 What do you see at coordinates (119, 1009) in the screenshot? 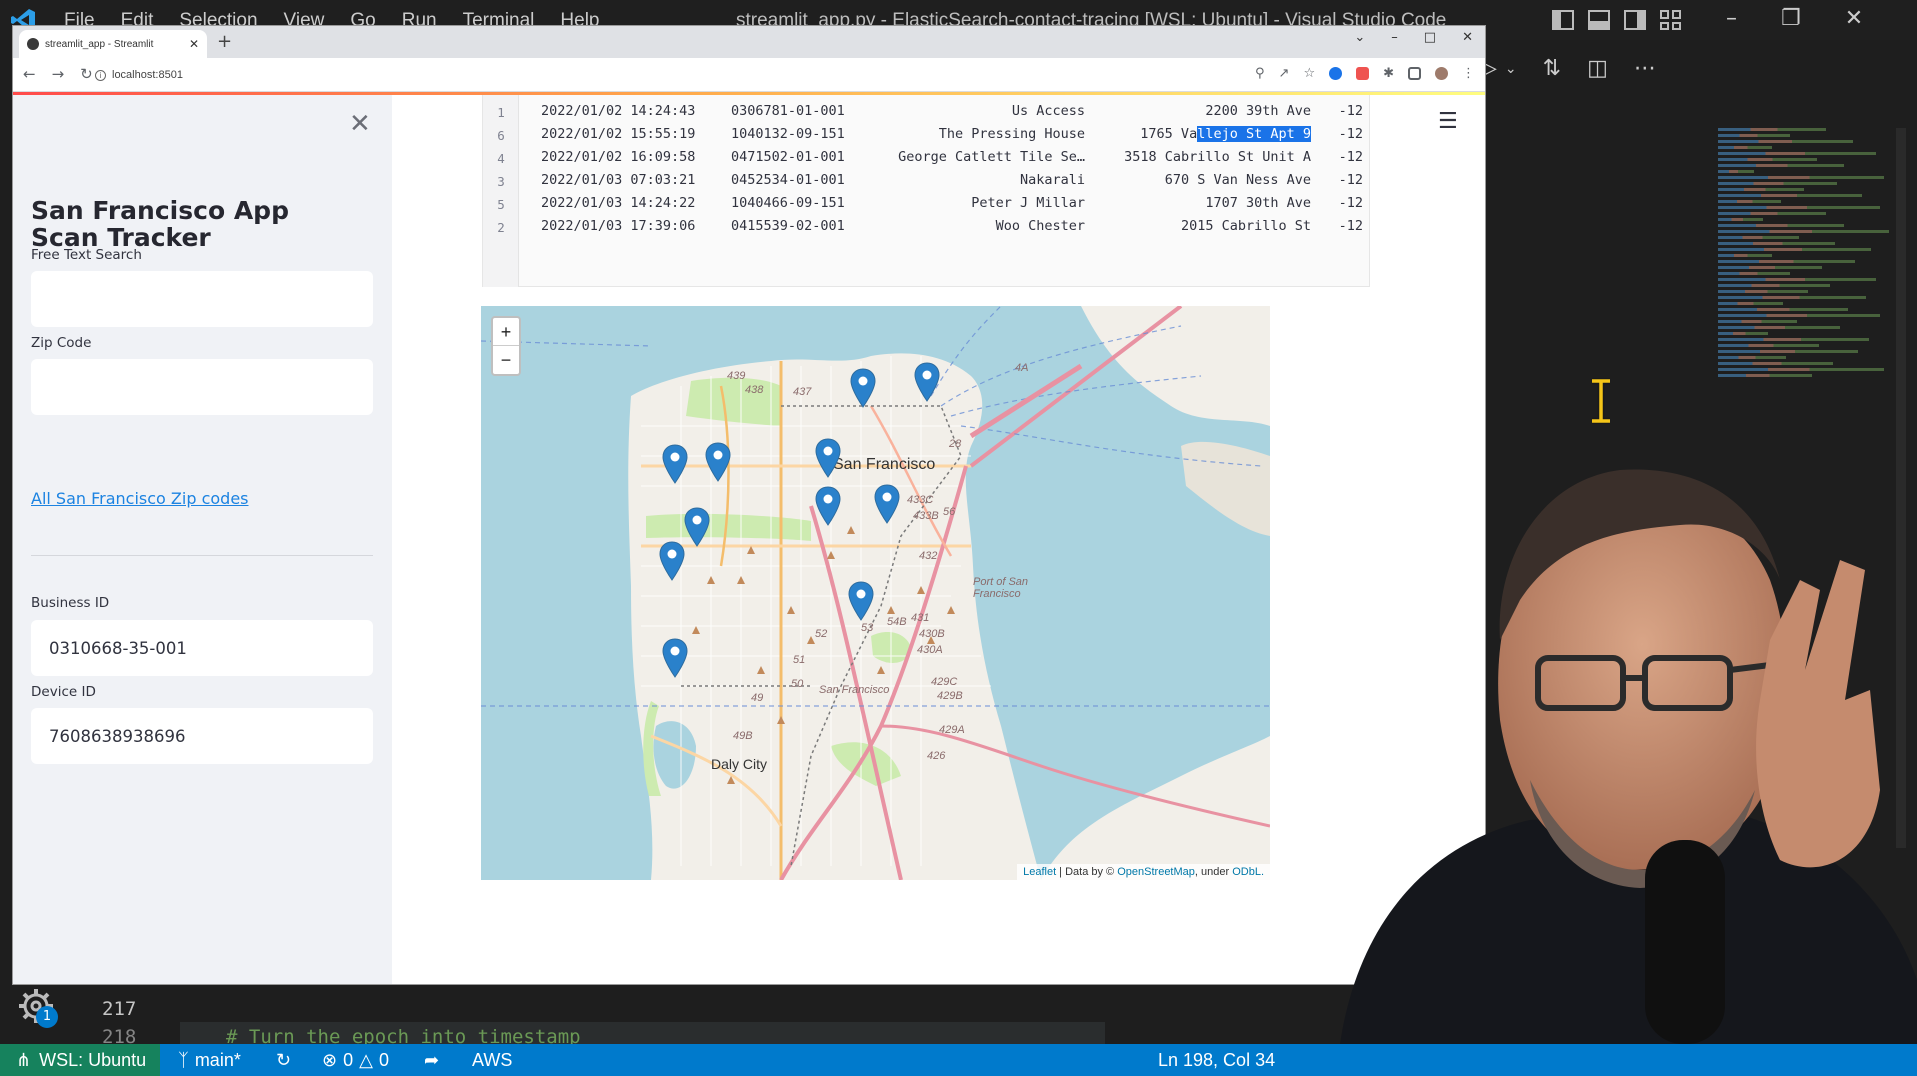
I see `line-number: 217` at bounding box center [119, 1009].